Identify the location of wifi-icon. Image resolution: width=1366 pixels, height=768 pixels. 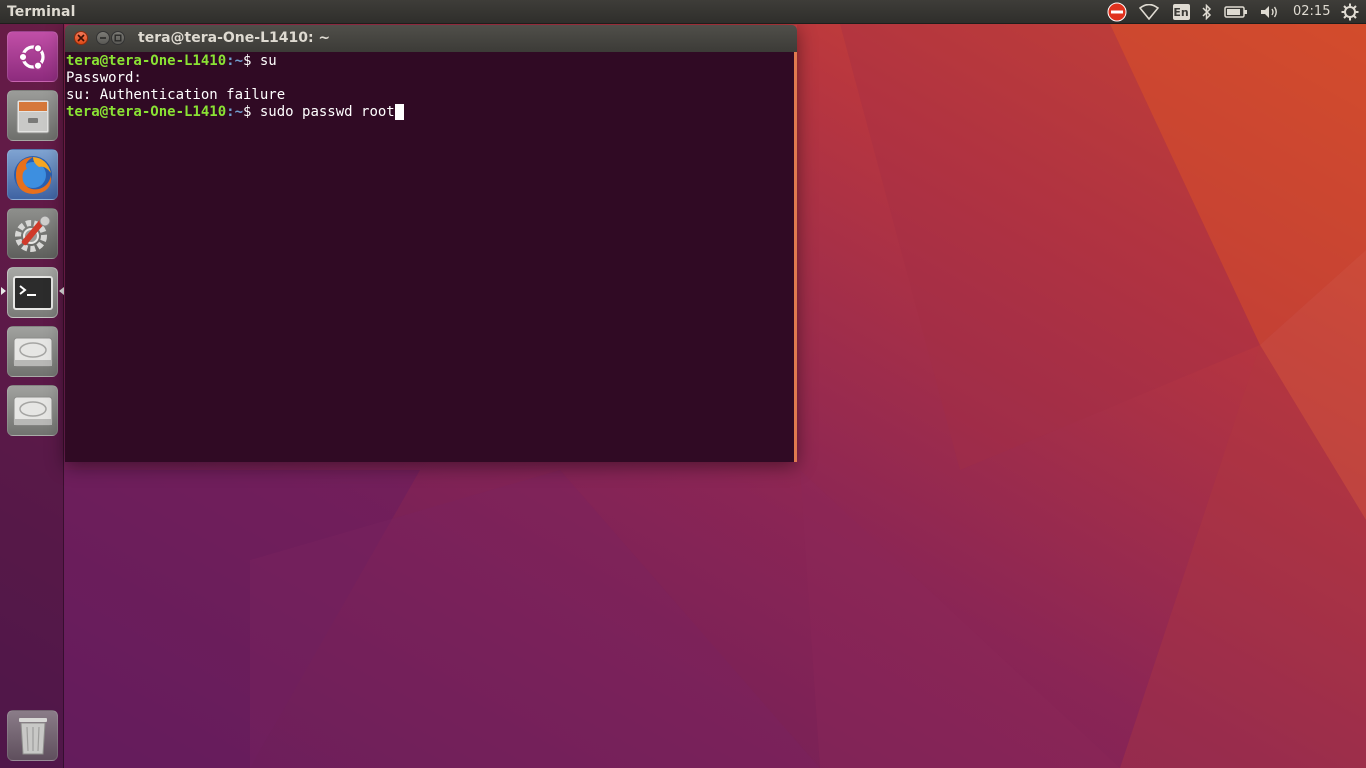
(1149, 12).